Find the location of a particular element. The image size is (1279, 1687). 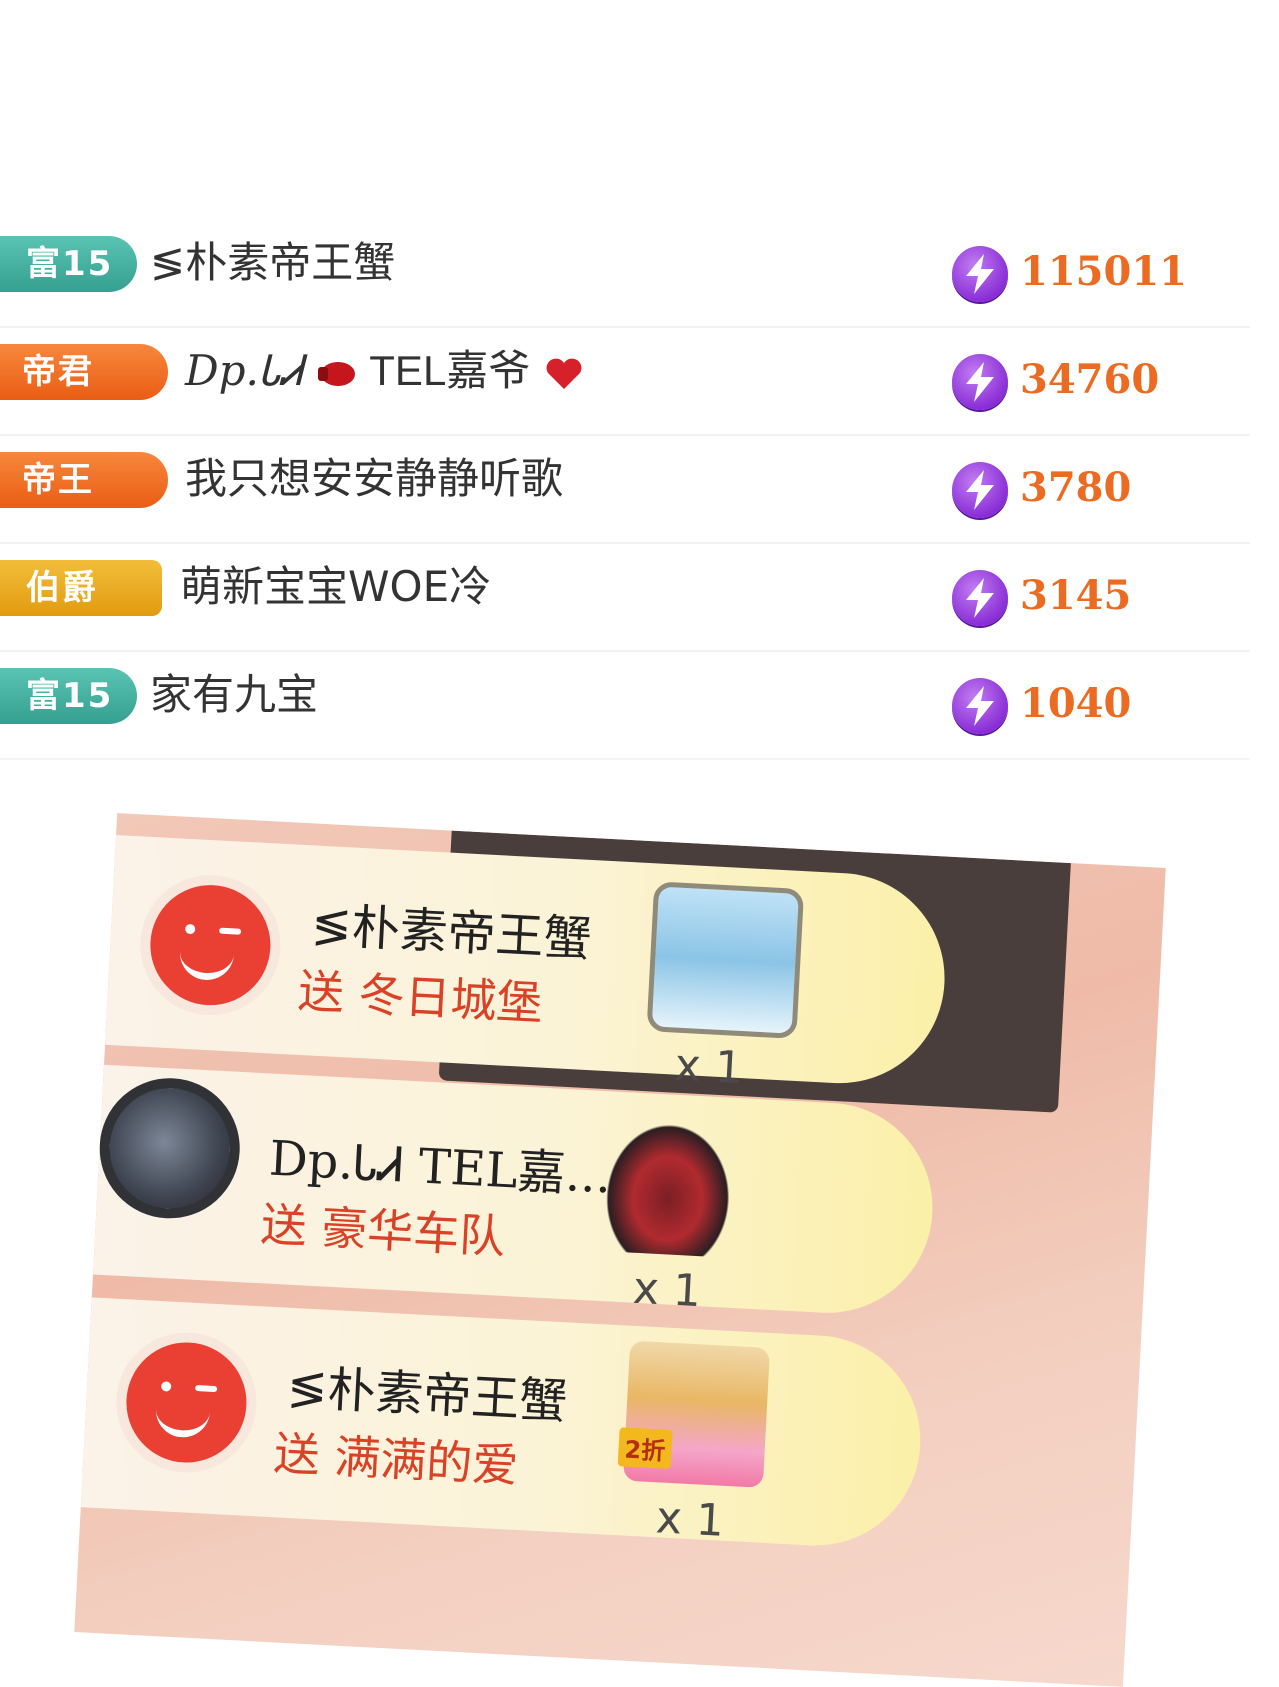

user-photo-avatar is located at coordinates (170, 1148).